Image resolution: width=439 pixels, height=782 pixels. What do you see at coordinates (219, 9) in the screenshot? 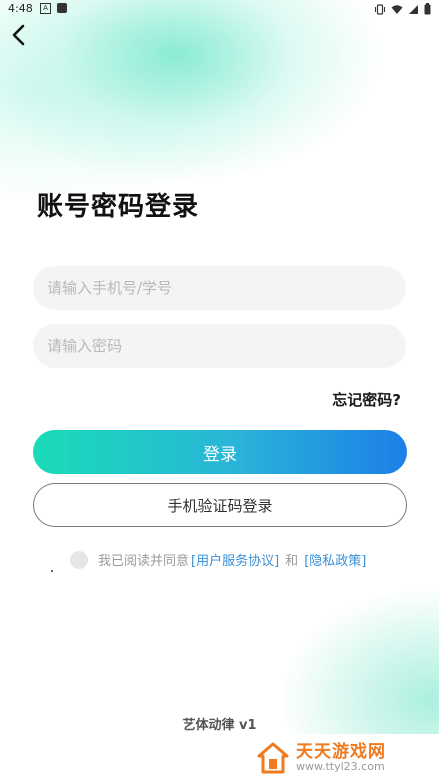
I see `status-bar: 4:48 A` at bounding box center [219, 9].